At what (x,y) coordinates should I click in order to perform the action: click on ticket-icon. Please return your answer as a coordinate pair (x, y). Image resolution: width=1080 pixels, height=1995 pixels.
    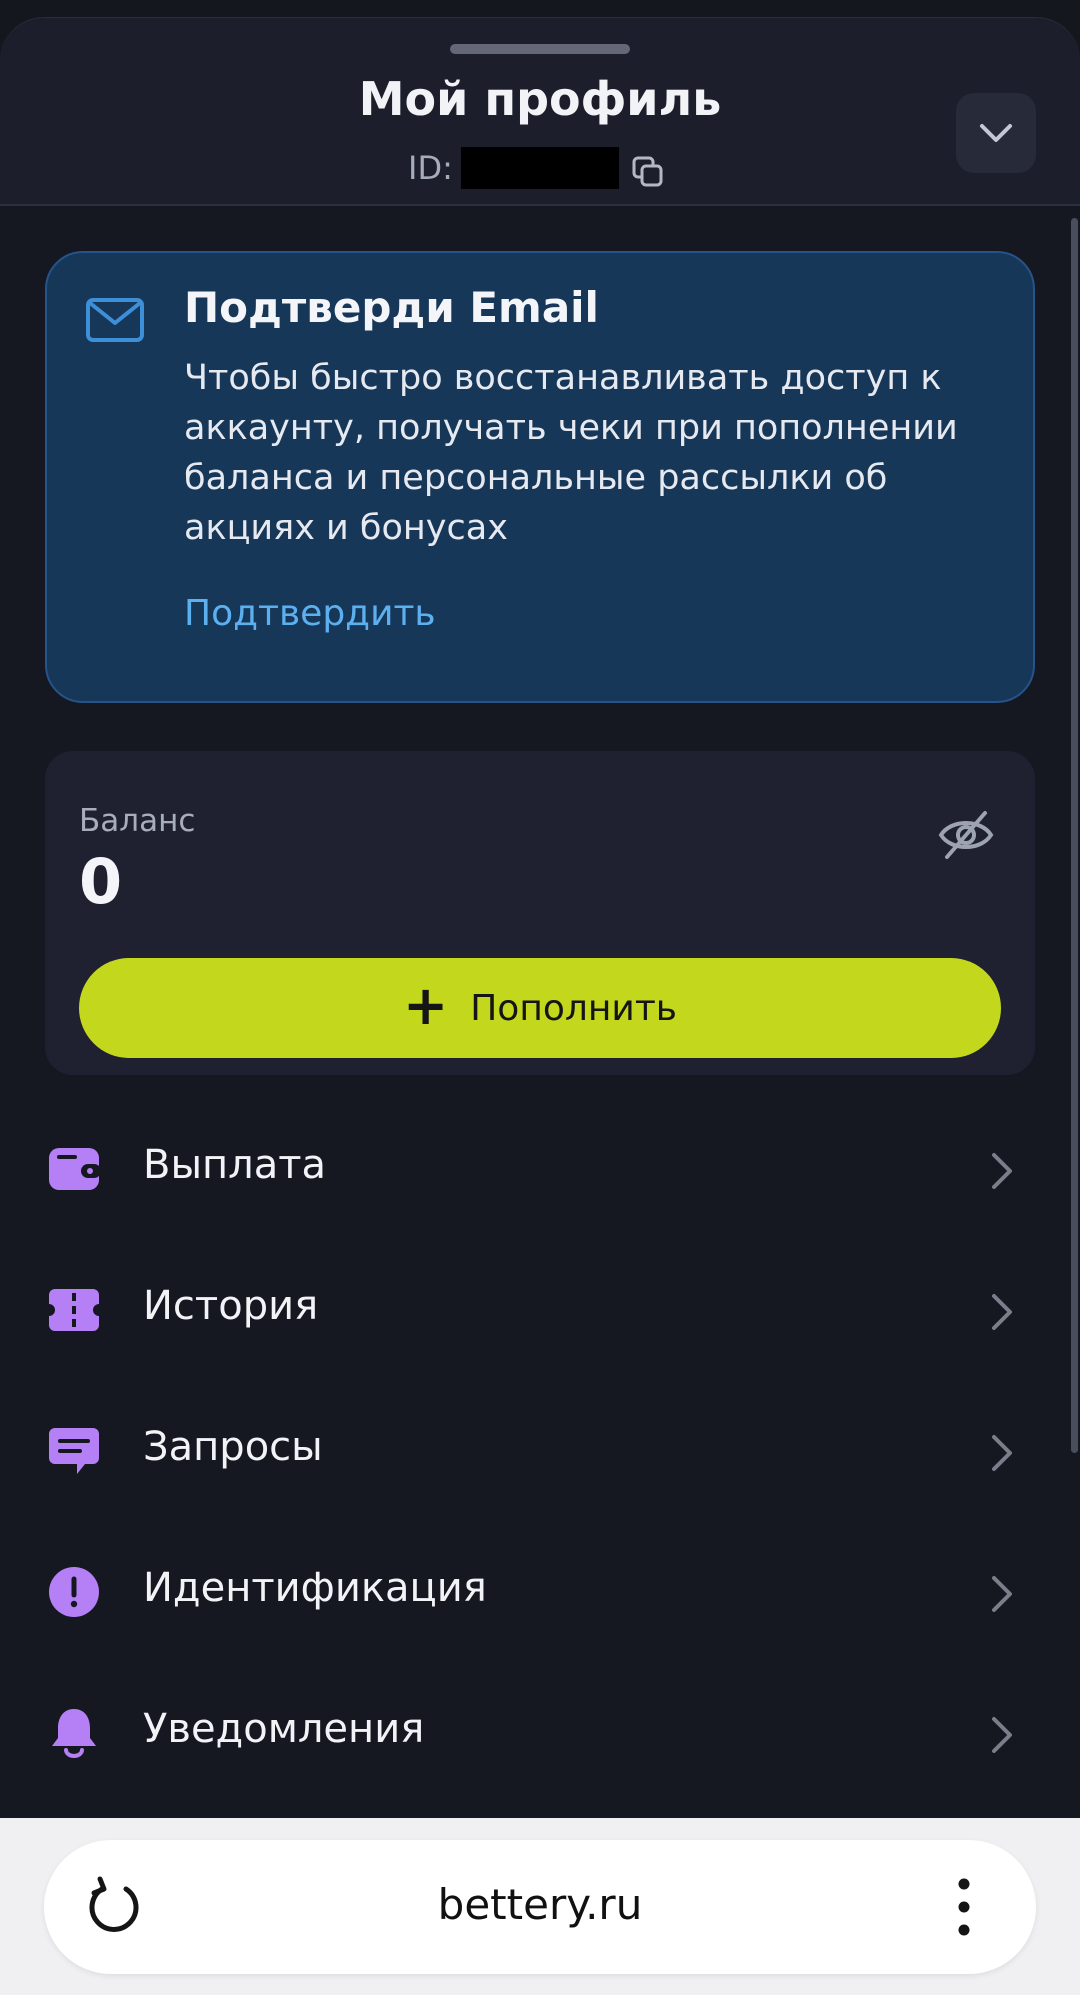
    Looking at the image, I should click on (74, 1310).